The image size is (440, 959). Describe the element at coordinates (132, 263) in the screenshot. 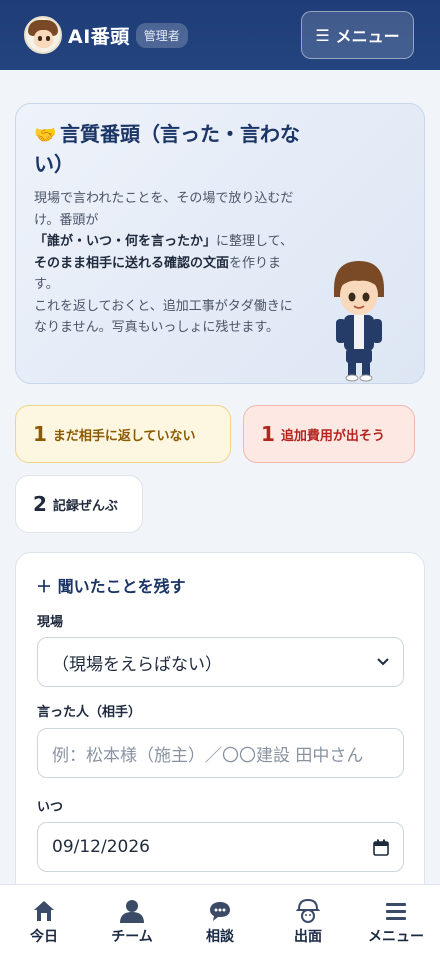

I see `intro-bold-2: そのまま相手に送れる確認の文面` at that location.